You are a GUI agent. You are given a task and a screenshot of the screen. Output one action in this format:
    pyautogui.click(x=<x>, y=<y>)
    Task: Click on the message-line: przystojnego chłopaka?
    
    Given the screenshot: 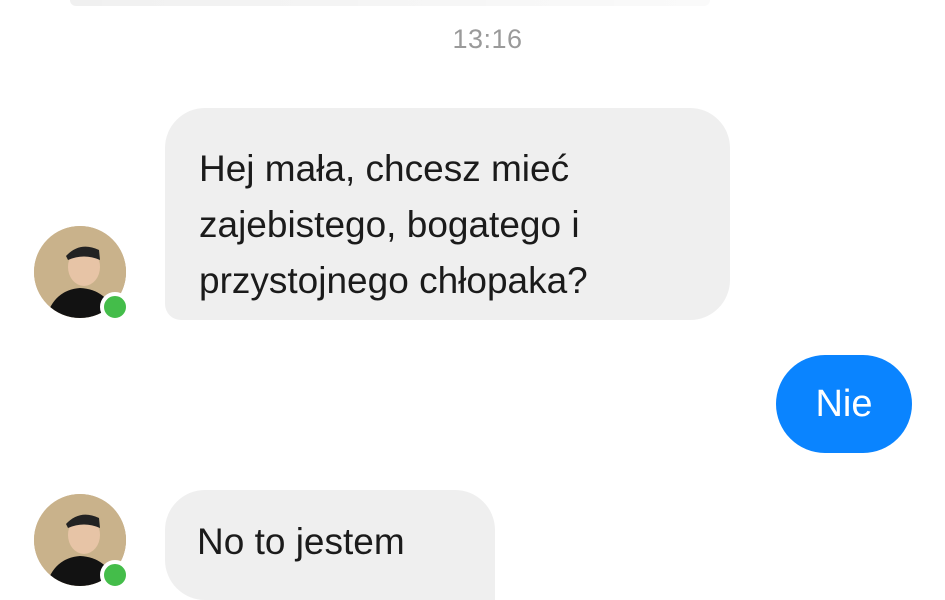 What is the action you would take?
    pyautogui.click(x=393, y=280)
    